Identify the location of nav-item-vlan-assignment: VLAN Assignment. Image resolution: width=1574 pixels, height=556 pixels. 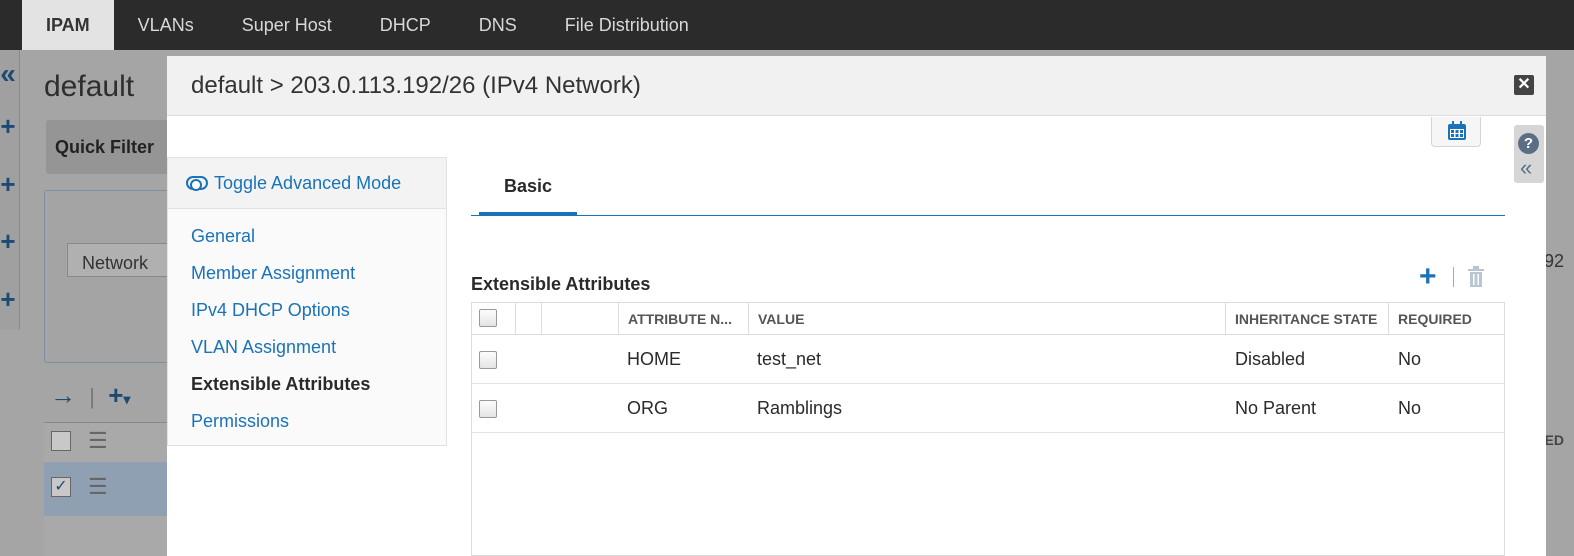
(263, 347).